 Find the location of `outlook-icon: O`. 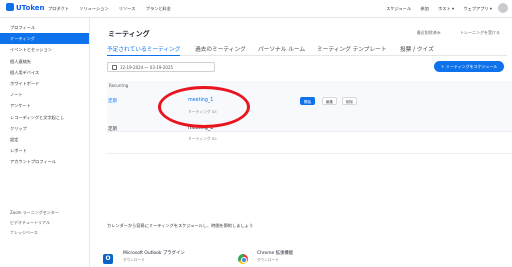

outlook-icon: O is located at coordinates (108, 259).